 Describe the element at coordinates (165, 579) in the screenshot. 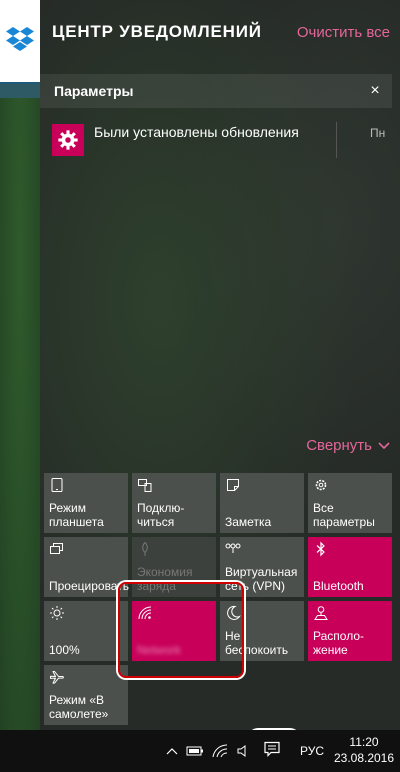

I see `tile-label: Экономия заряда` at that location.